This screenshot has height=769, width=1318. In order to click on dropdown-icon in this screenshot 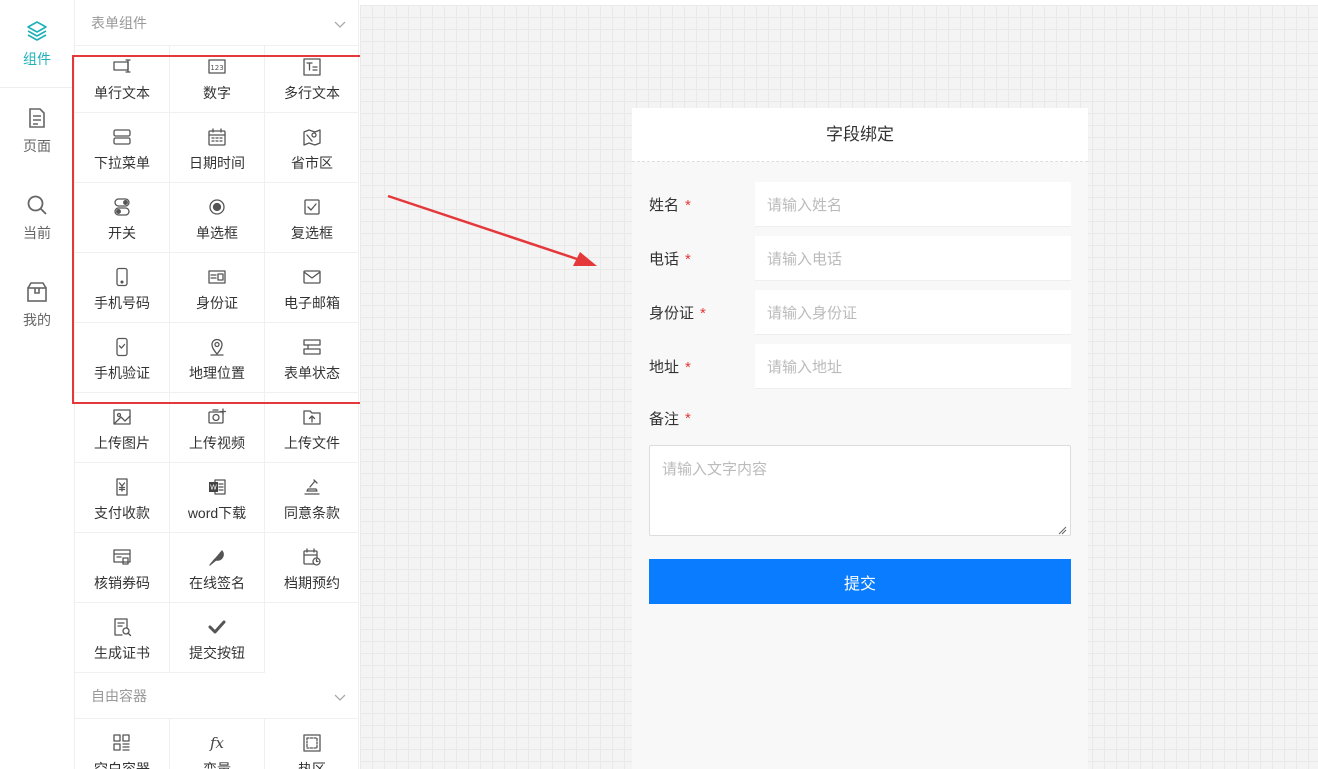, I will do `click(122, 137)`.